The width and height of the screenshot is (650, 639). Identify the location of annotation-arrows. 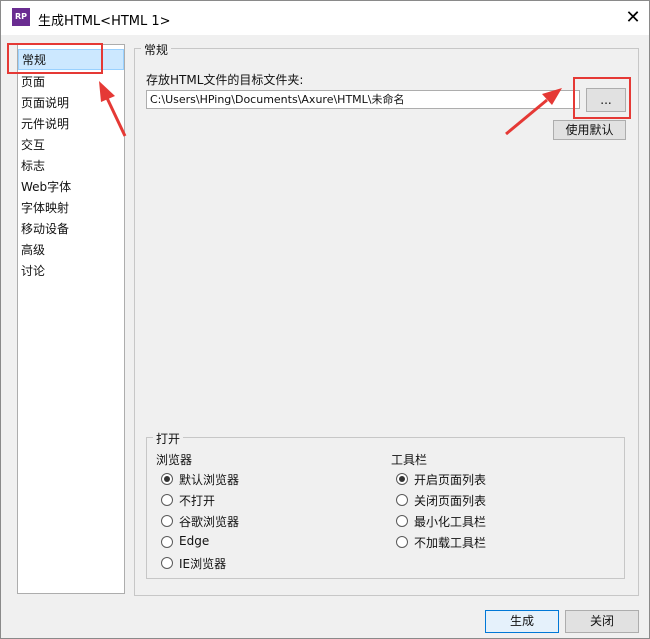
(330, 109).